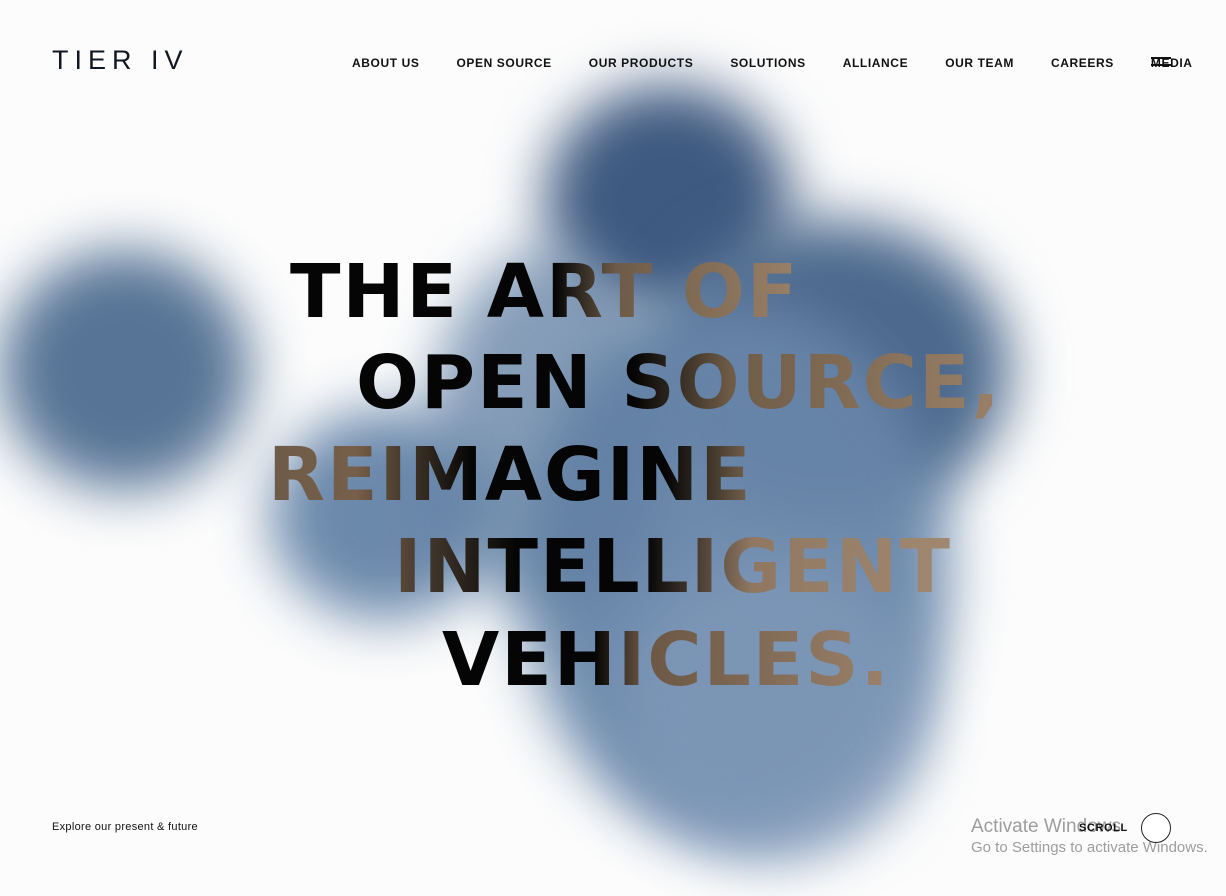  Describe the element at coordinates (125, 827) in the screenshot. I see `explore-caption: Explore our present & future` at that location.